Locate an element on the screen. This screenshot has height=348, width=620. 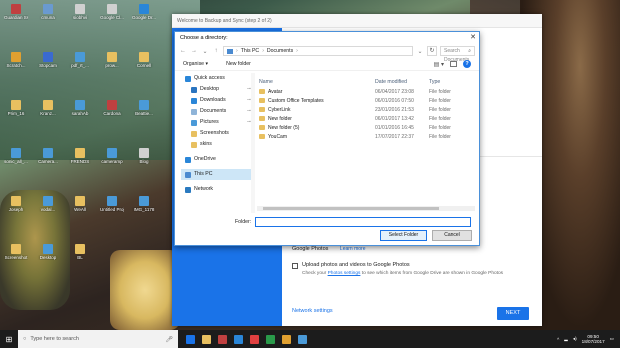
file-name-cell: Avatar is located at coordinates (316, 92).